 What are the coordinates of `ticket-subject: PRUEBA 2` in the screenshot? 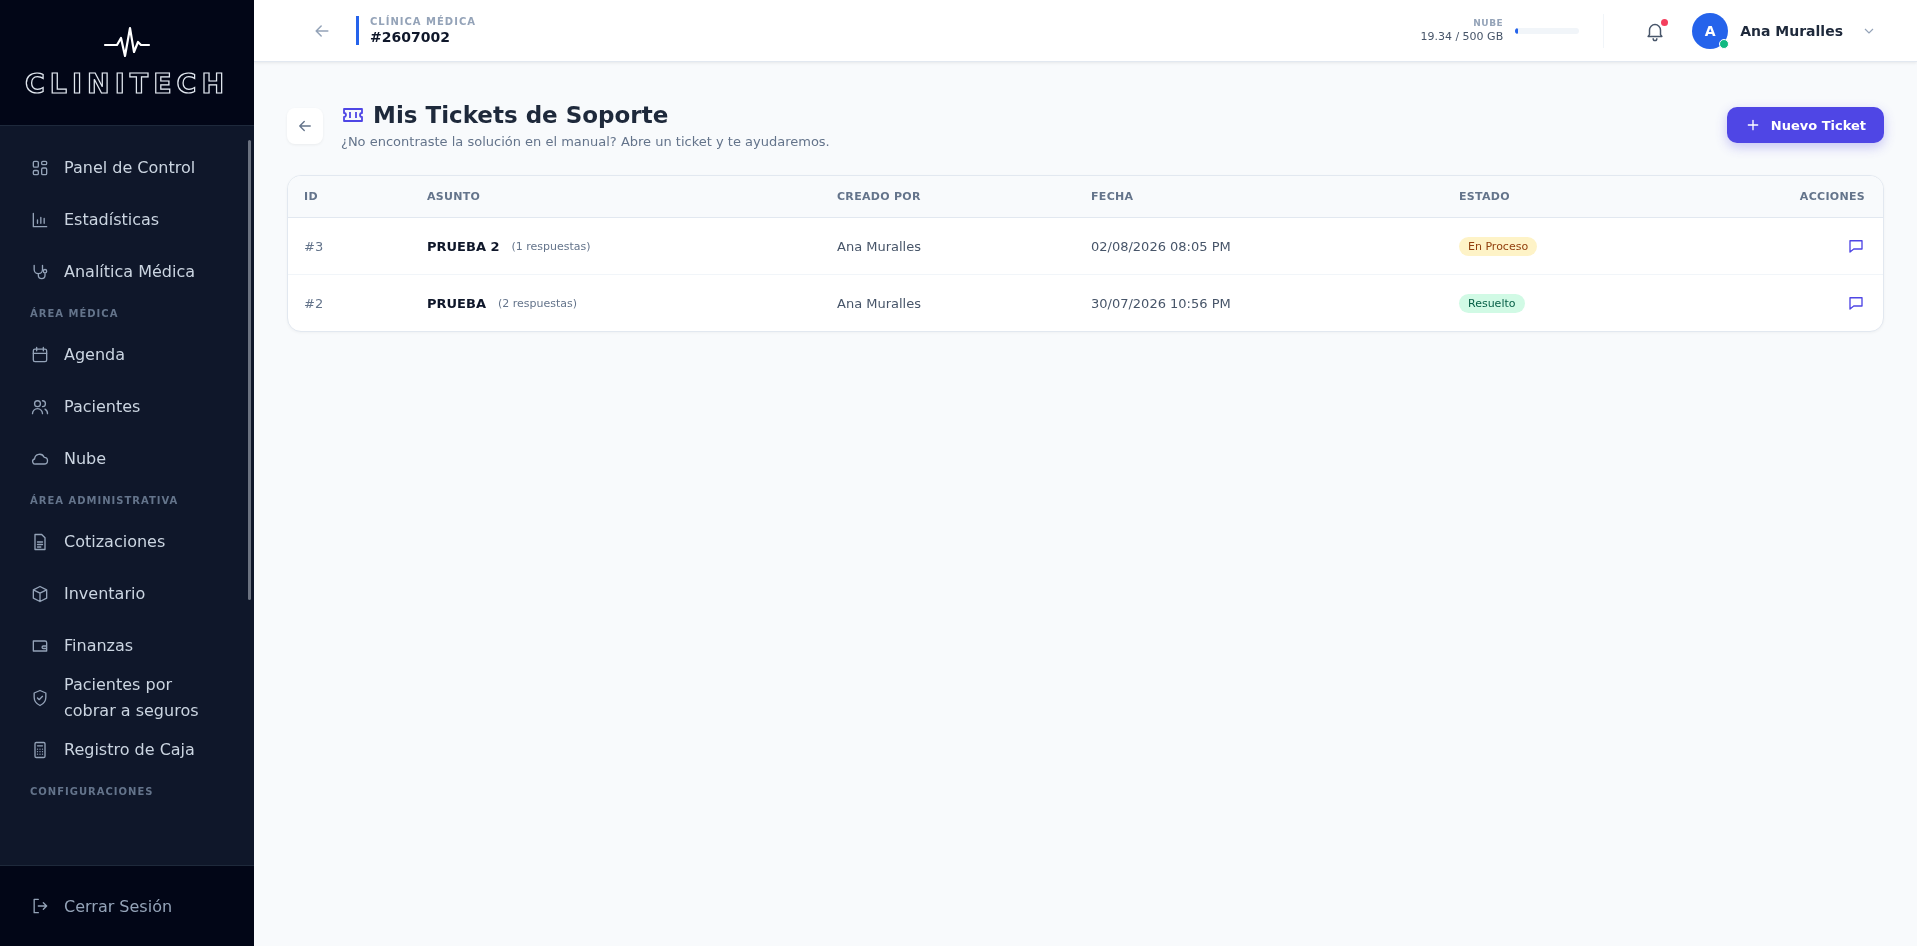 It's located at (463, 246).